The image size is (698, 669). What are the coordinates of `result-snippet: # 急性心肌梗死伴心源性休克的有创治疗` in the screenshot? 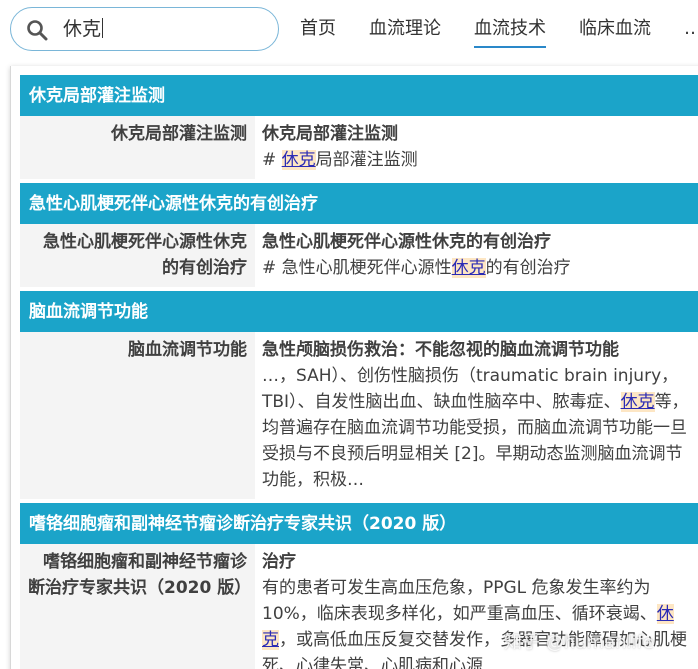 It's located at (477, 268).